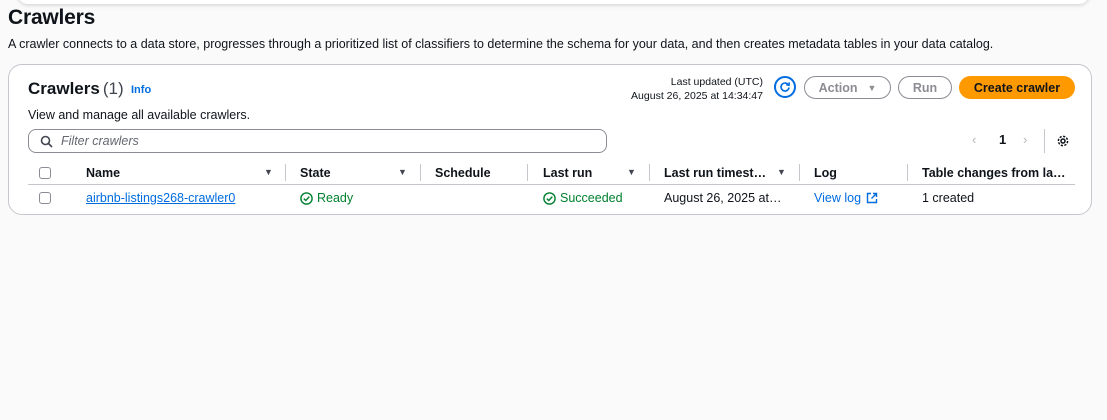  What do you see at coordinates (113, 88) in the screenshot?
I see `crawler-count: (1)` at bounding box center [113, 88].